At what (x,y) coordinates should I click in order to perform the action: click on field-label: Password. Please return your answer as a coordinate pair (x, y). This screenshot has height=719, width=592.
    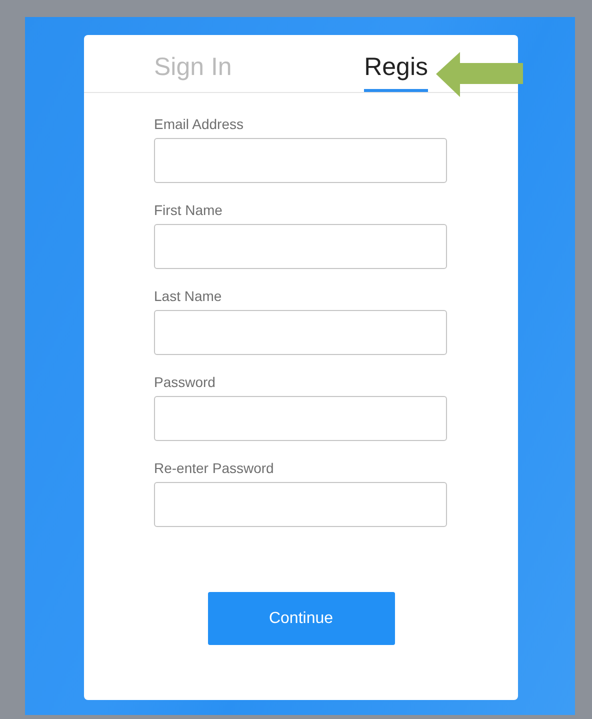
    Looking at the image, I should click on (185, 382).